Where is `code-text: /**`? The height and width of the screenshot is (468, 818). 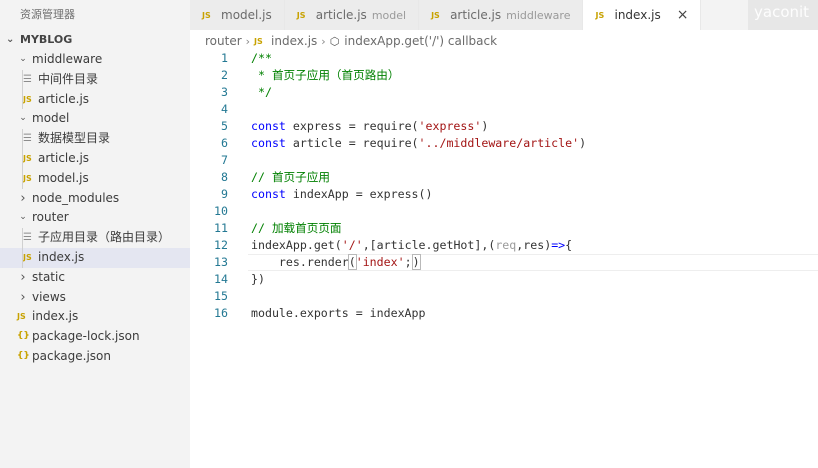 code-text: /** is located at coordinates (261, 58).